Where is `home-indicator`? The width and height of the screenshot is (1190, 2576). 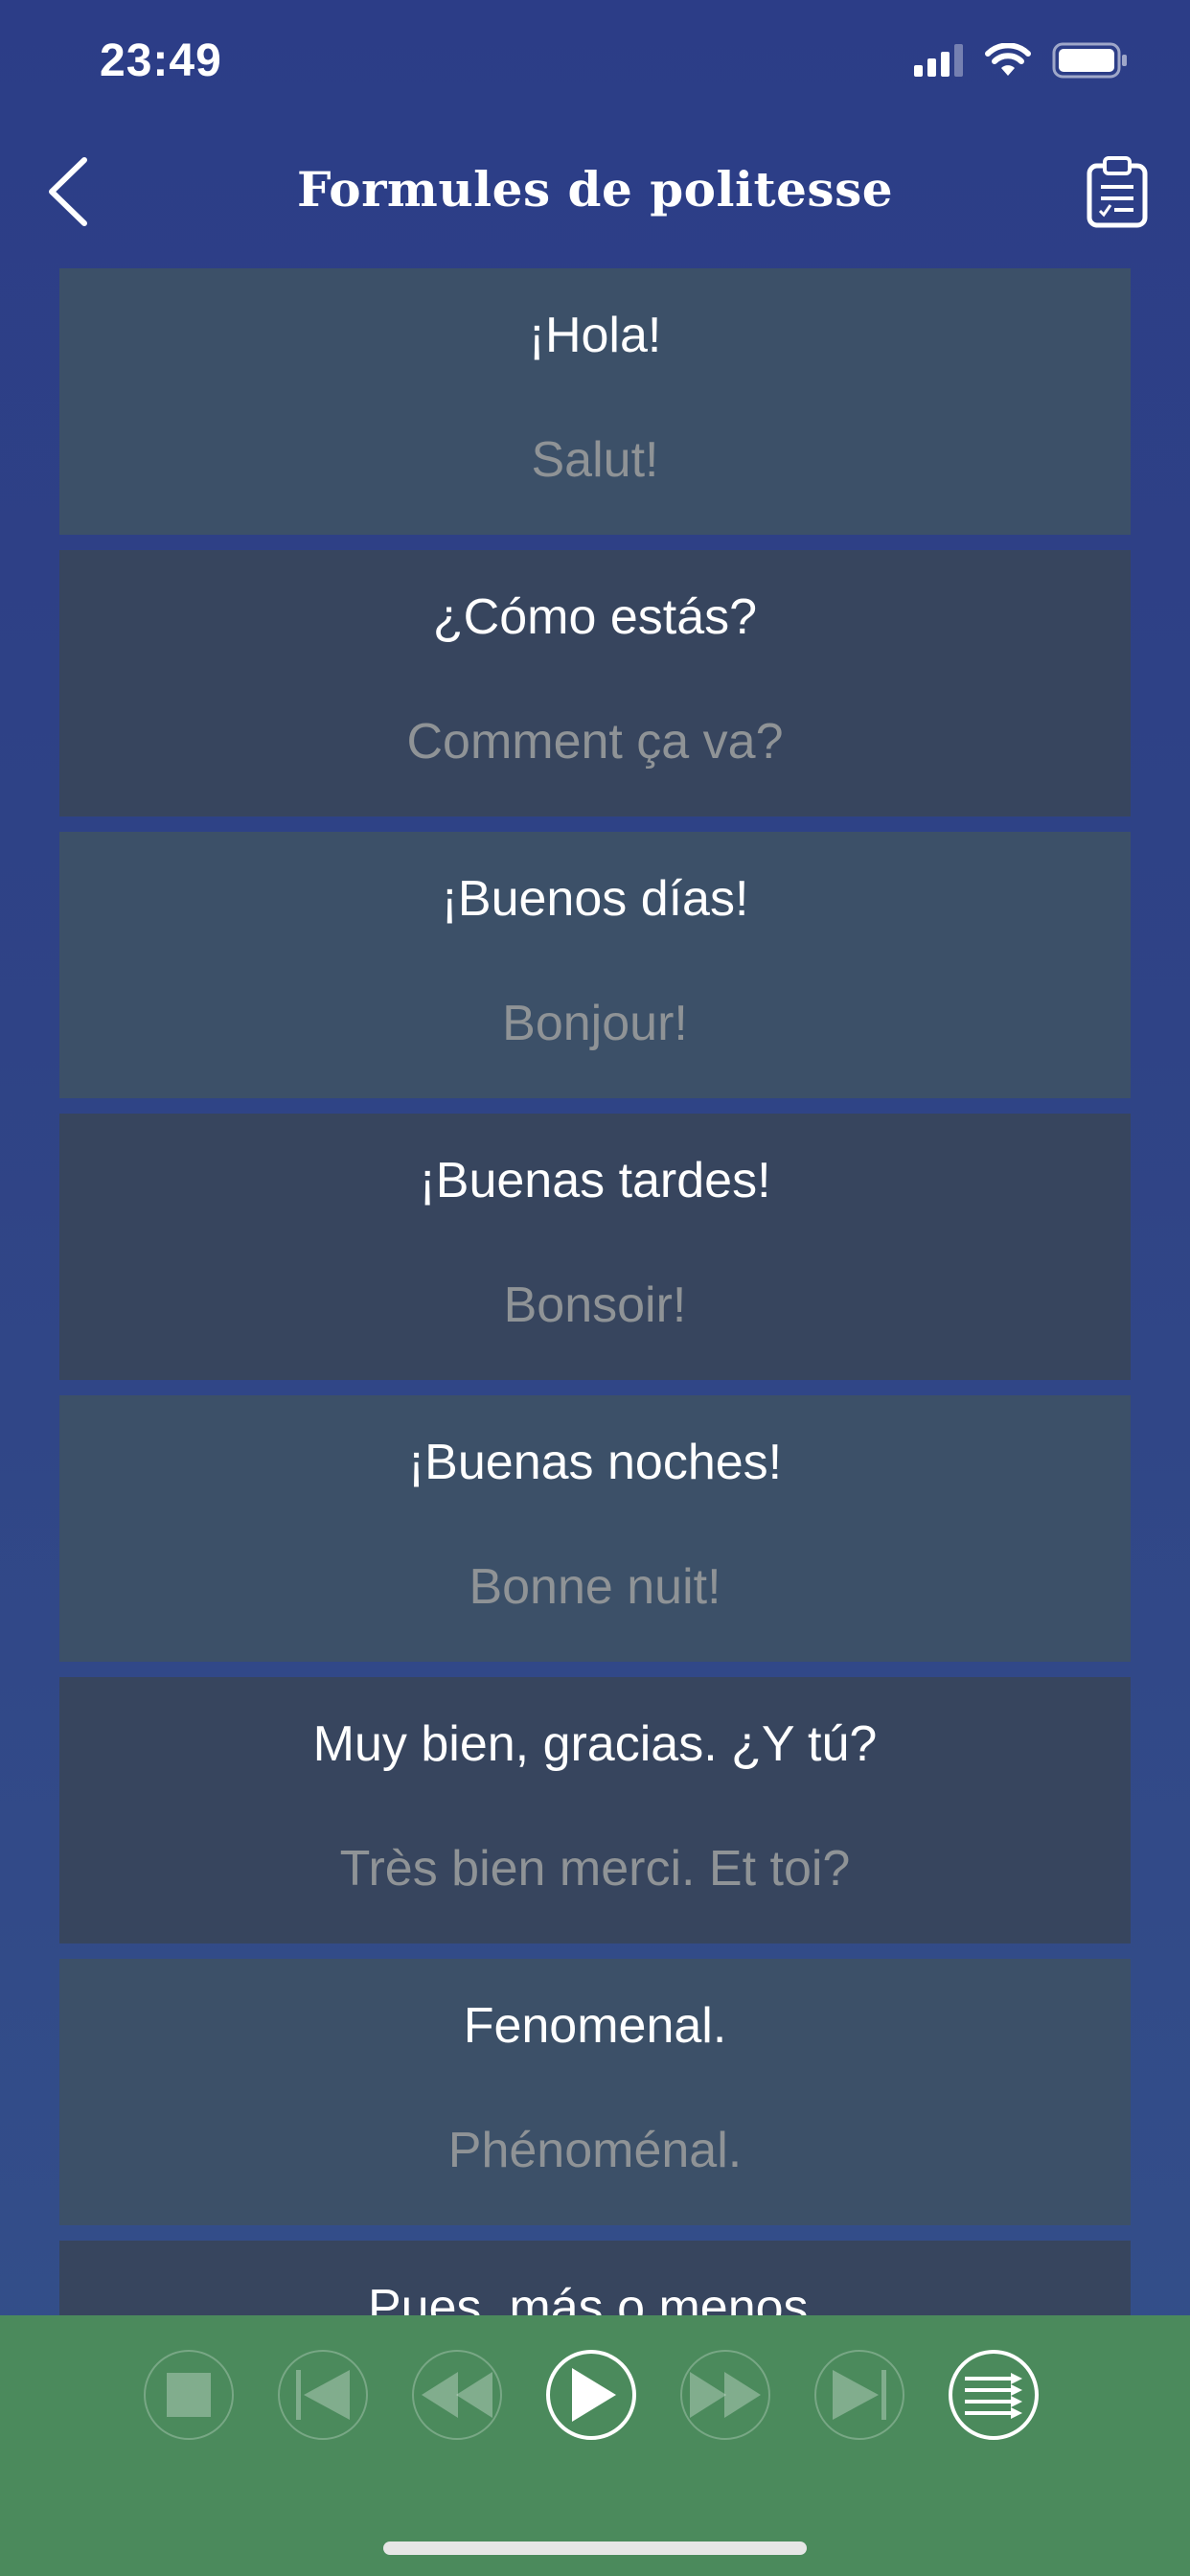 home-indicator is located at coordinates (595, 2548).